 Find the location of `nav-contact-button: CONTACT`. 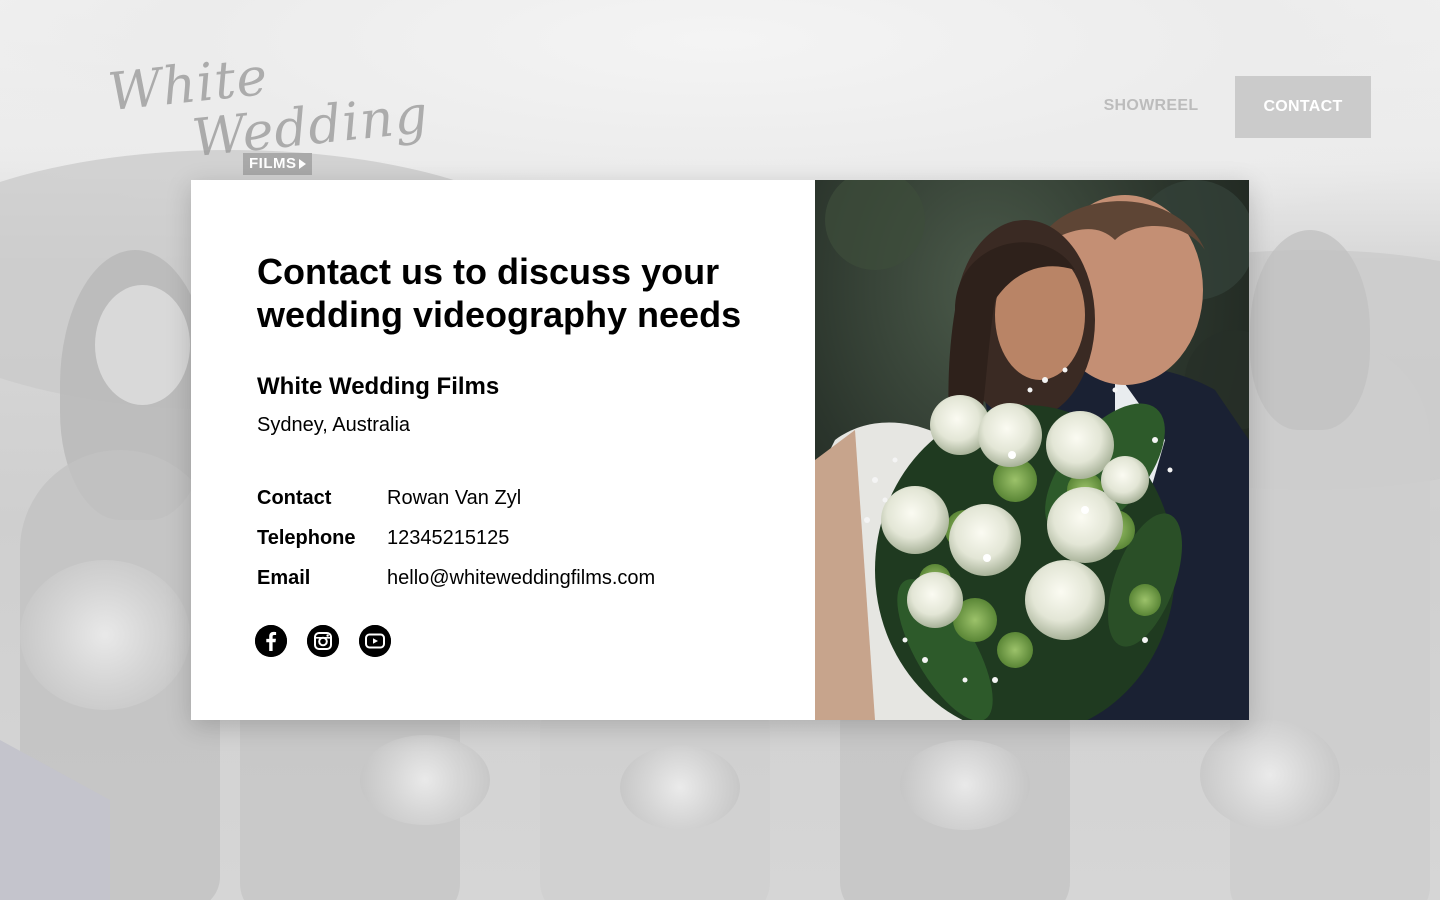

nav-contact-button: CONTACT is located at coordinates (1303, 107).